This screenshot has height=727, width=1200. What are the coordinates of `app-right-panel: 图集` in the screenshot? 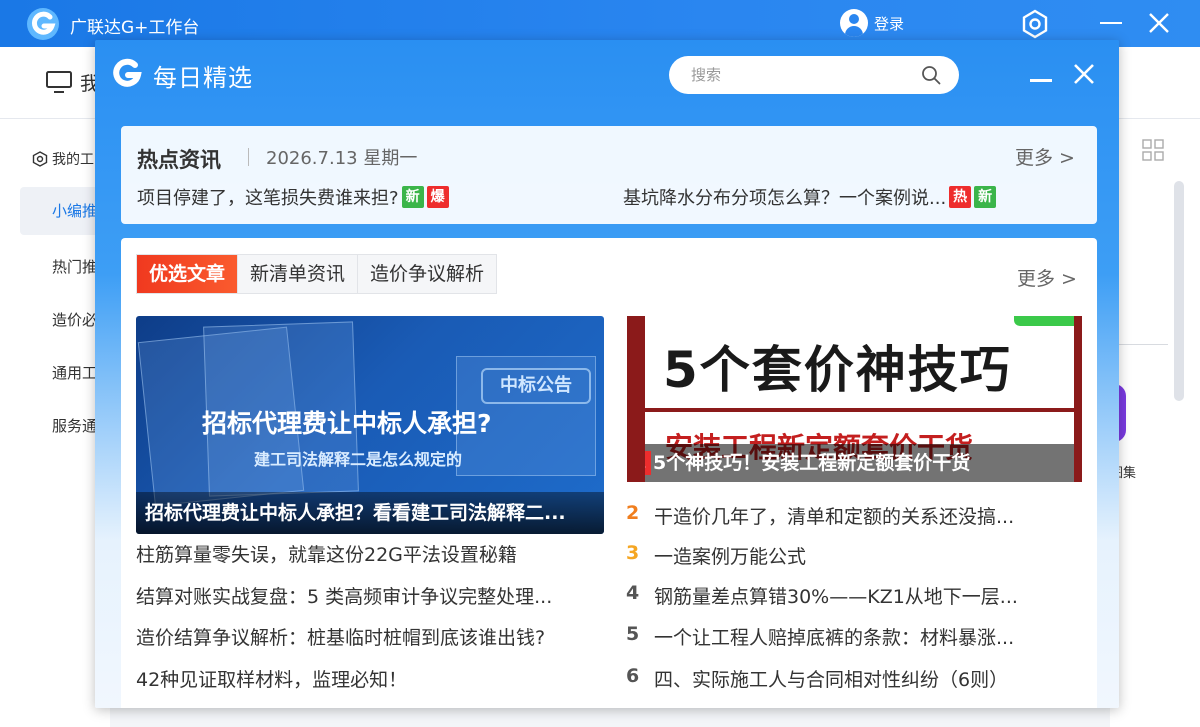 It's located at (1155, 423).